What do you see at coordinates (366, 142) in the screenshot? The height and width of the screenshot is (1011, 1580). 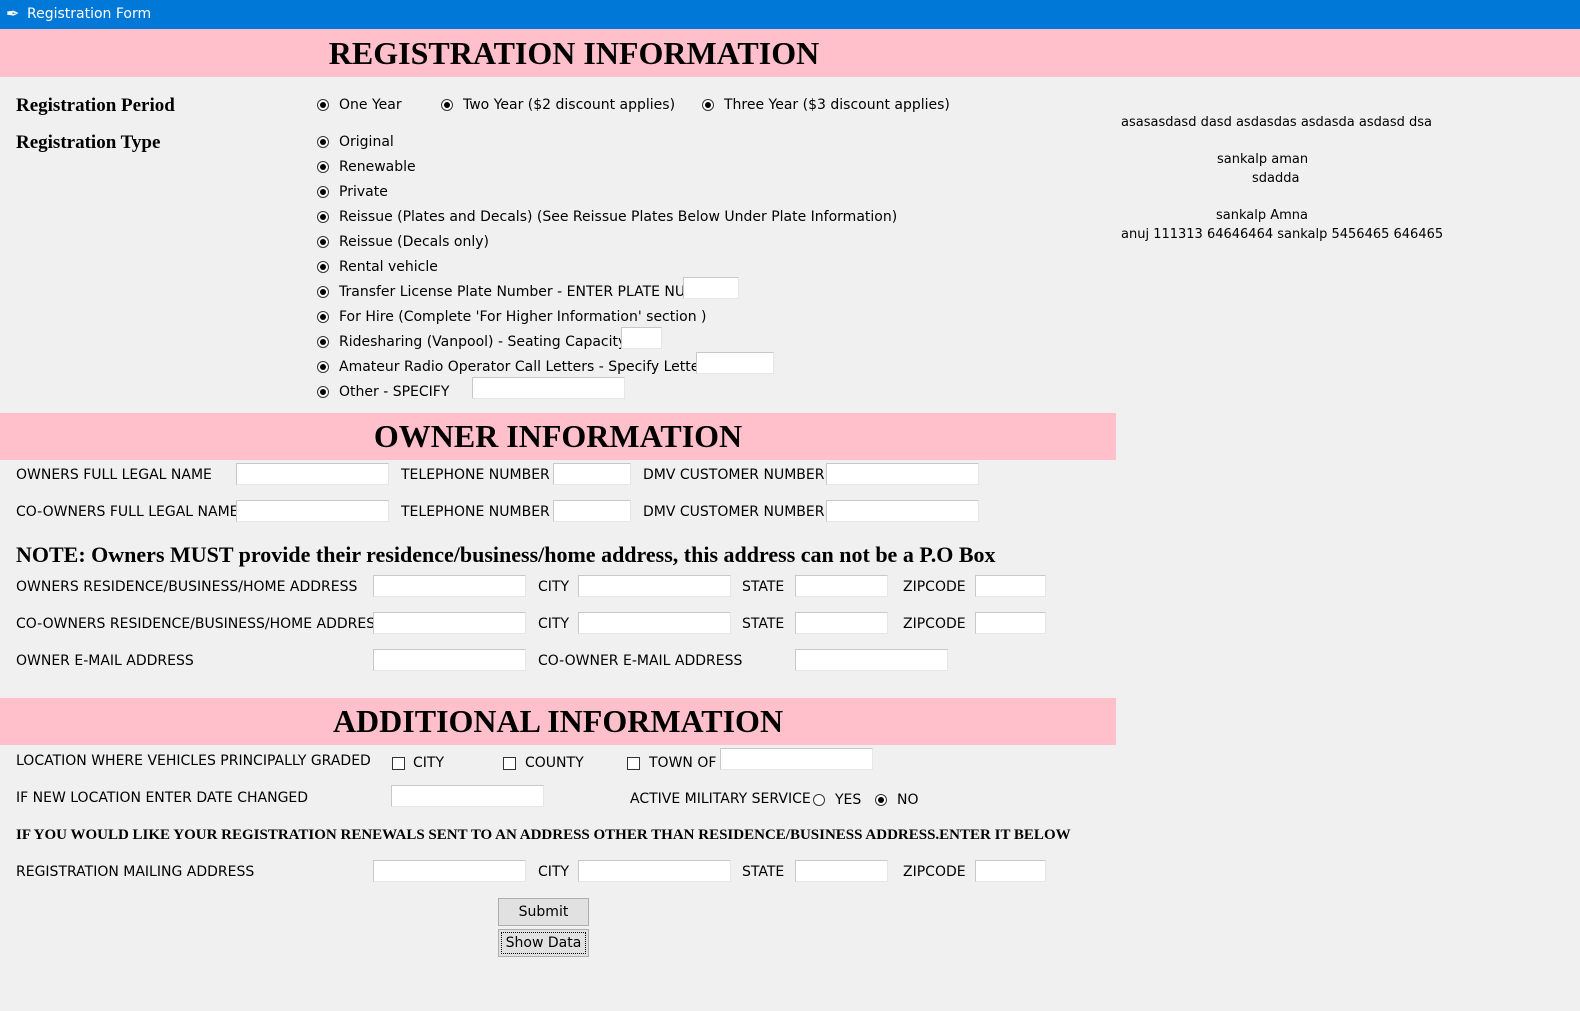 I see `type-original-label: Original` at bounding box center [366, 142].